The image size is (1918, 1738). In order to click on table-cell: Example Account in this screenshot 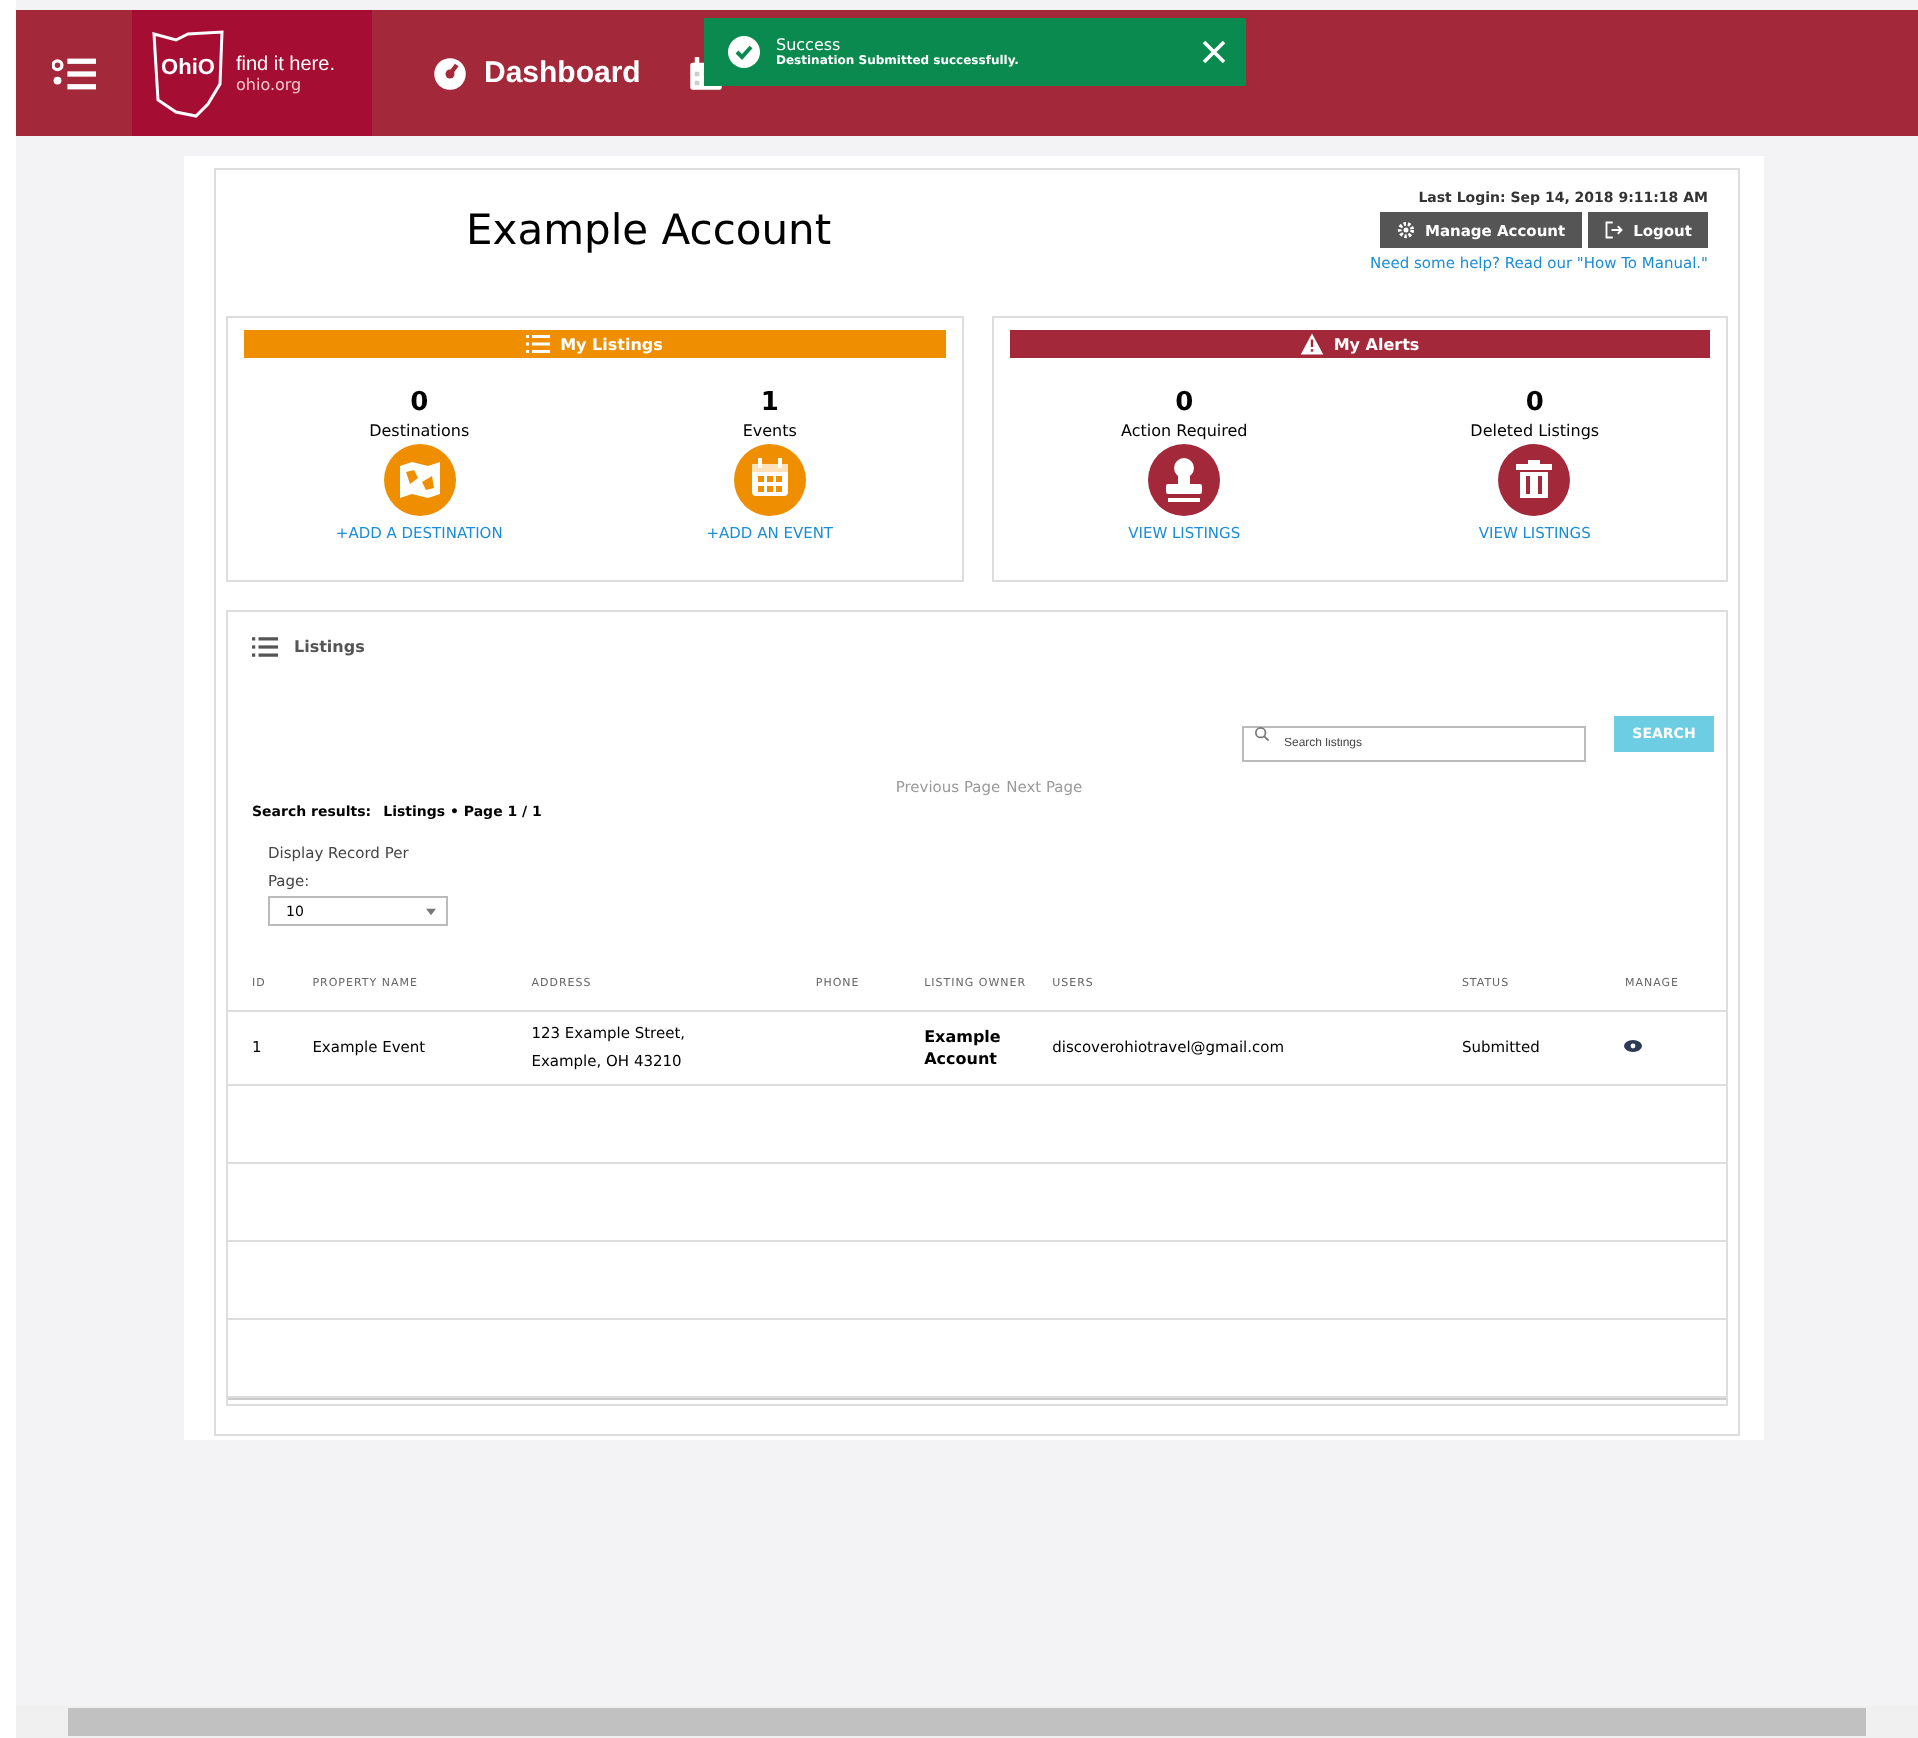, I will do `click(964, 1048)`.